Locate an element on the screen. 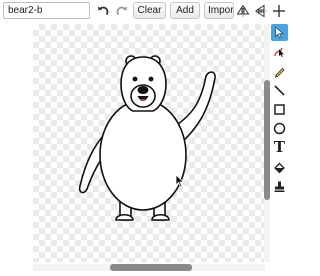 The height and width of the screenshot is (276, 320). tool-ellipse is located at coordinates (279, 128).